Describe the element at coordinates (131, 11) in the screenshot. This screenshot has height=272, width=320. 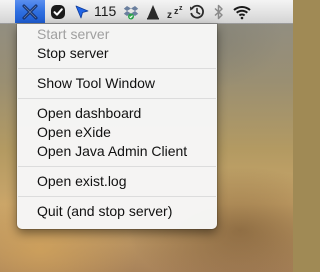
I see `dropbox-icon` at that location.